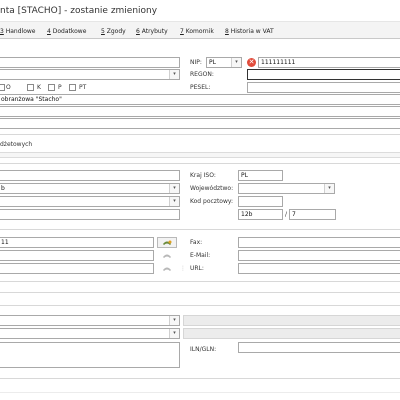 The height and width of the screenshot is (400, 400). I want to click on call-button, so click(167, 242).